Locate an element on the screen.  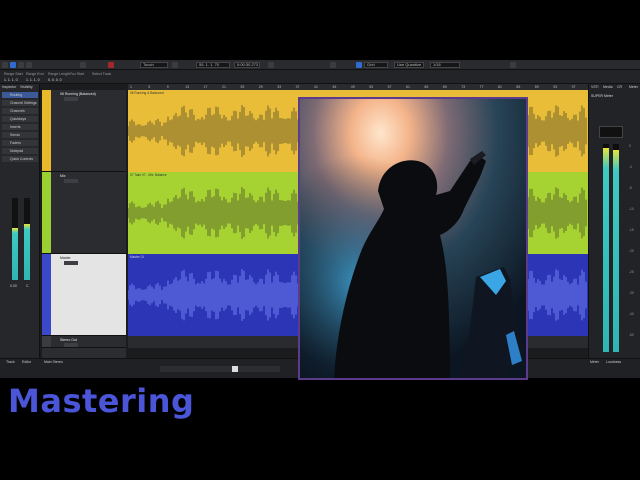
constrain-button is located at coordinates (83, 65).